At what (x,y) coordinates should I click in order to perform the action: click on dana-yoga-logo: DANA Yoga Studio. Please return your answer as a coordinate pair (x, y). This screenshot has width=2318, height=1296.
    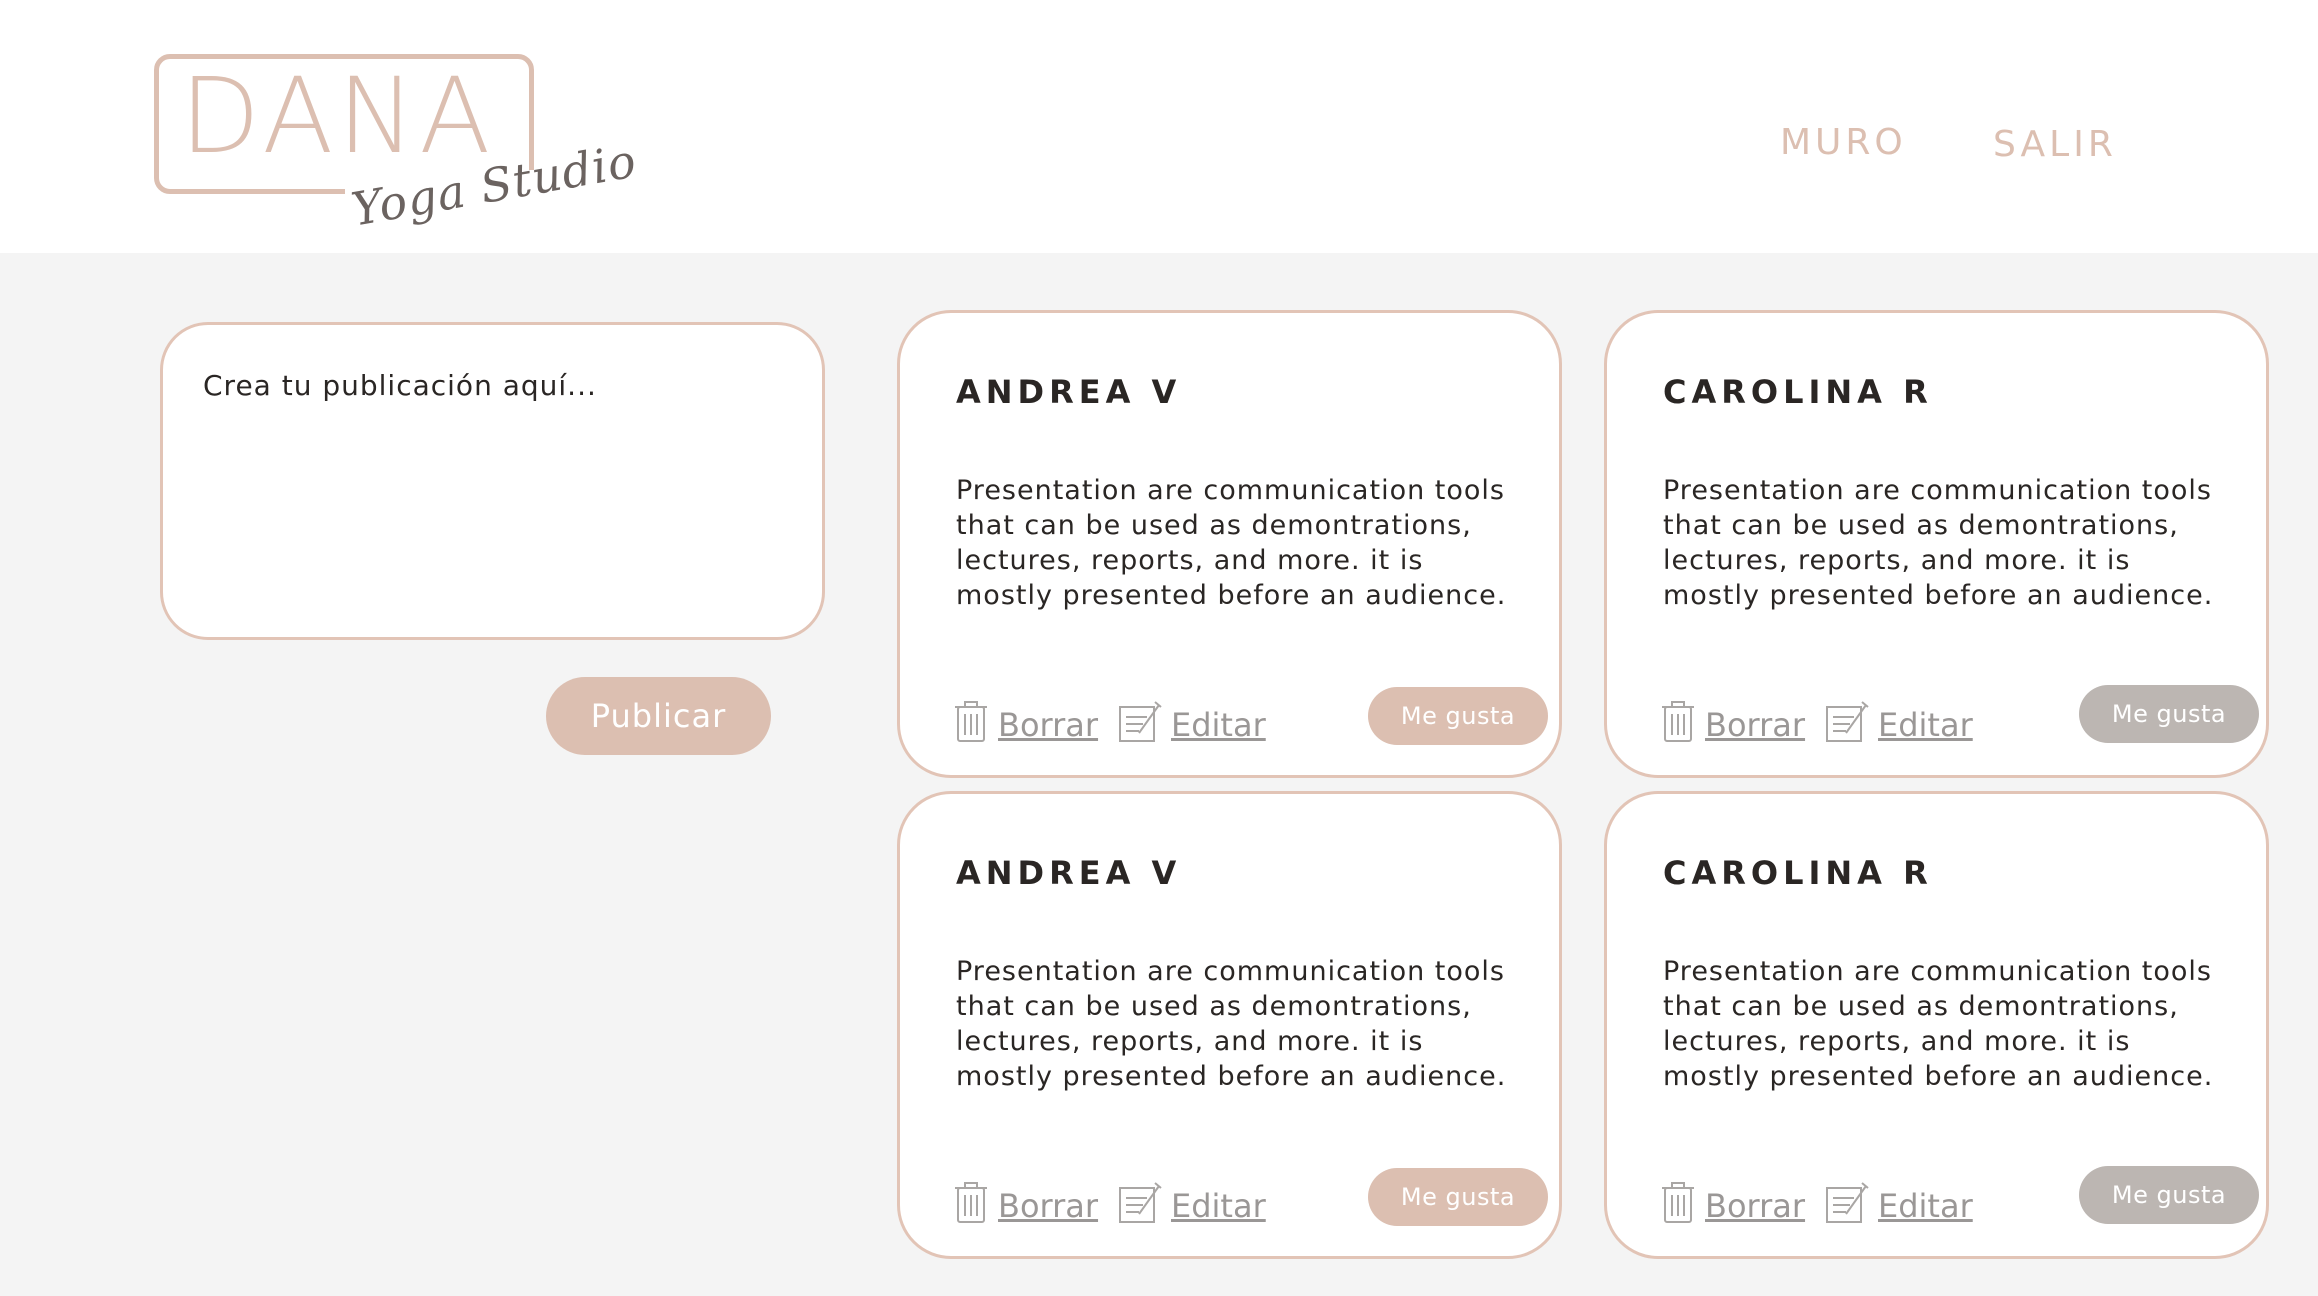
    Looking at the image, I should click on (395, 143).